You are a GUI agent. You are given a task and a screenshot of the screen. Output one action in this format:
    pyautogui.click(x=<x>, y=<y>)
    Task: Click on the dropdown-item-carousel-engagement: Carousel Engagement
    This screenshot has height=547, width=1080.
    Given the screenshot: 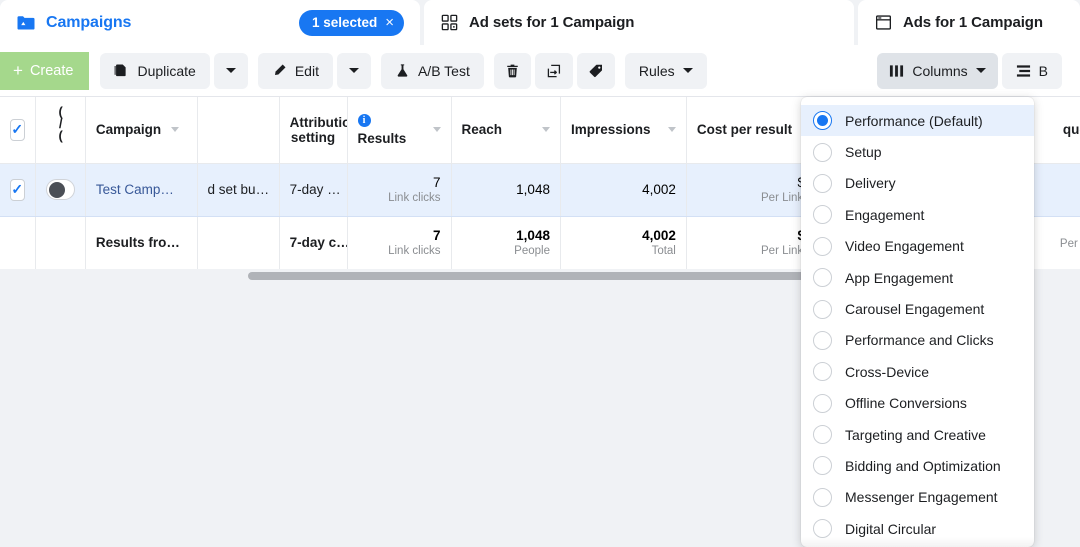 What is the action you would take?
    pyautogui.click(x=917, y=308)
    